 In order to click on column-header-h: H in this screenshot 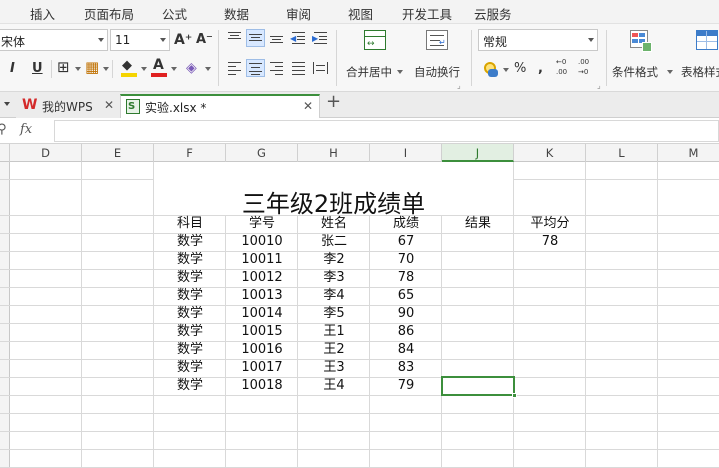, I will do `click(334, 153)`.